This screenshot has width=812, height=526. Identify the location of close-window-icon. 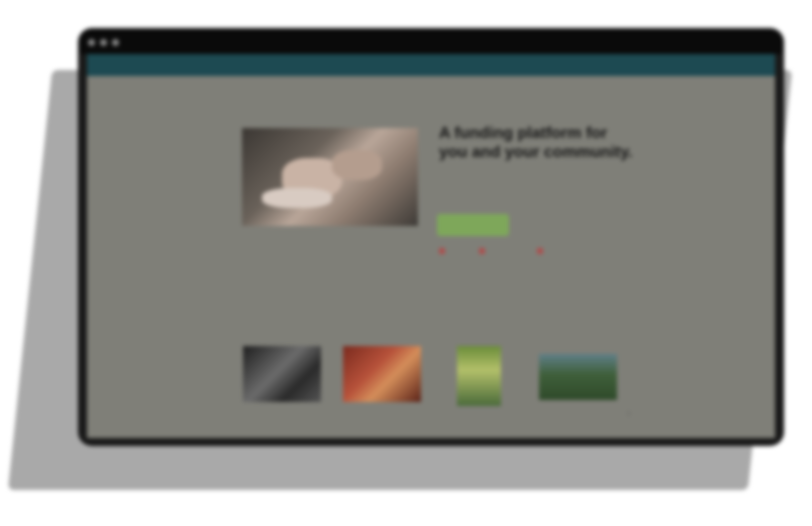
(91, 42).